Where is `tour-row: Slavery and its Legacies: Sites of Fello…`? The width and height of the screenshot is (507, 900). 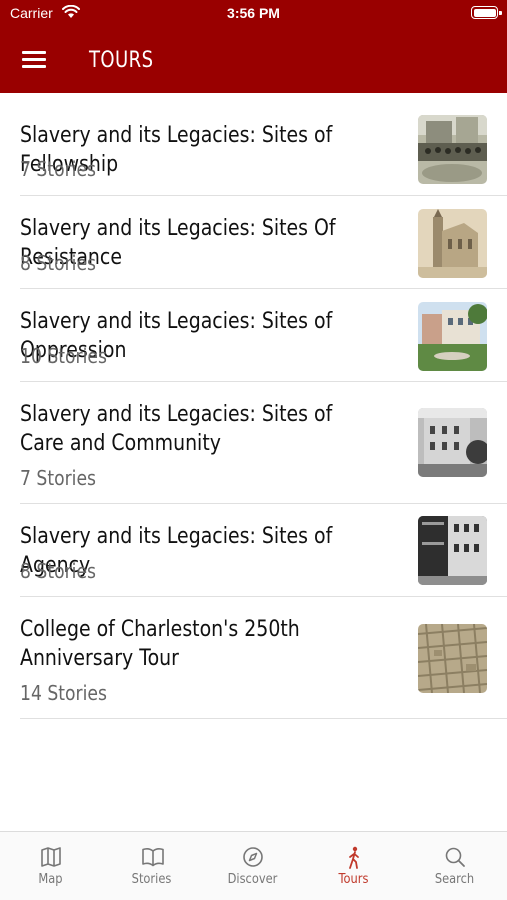
tour-row: Slavery and its Legacies: Sites of Fello… is located at coordinates (263, 144).